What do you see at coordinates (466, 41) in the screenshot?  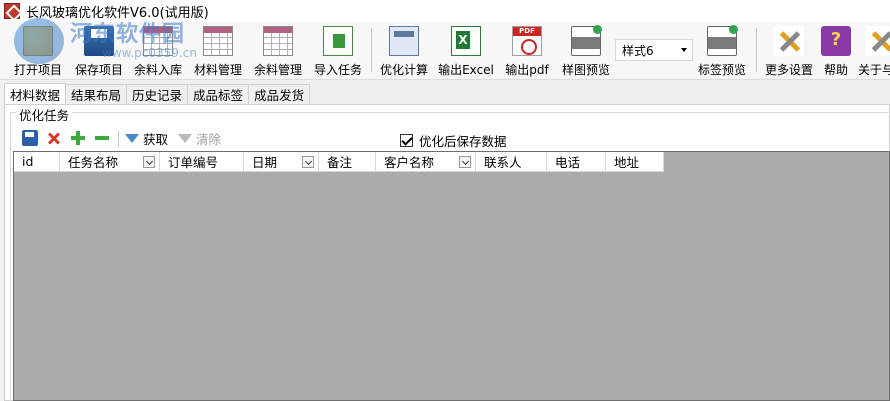 I see `excel-icon` at bounding box center [466, 41].